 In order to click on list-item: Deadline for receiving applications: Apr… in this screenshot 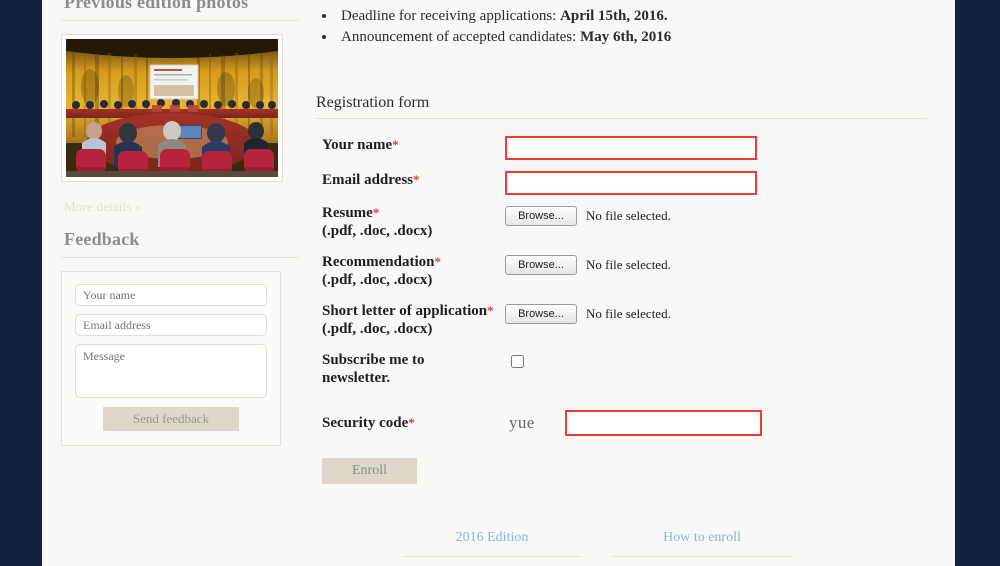, I will do `click(633, 16)`.